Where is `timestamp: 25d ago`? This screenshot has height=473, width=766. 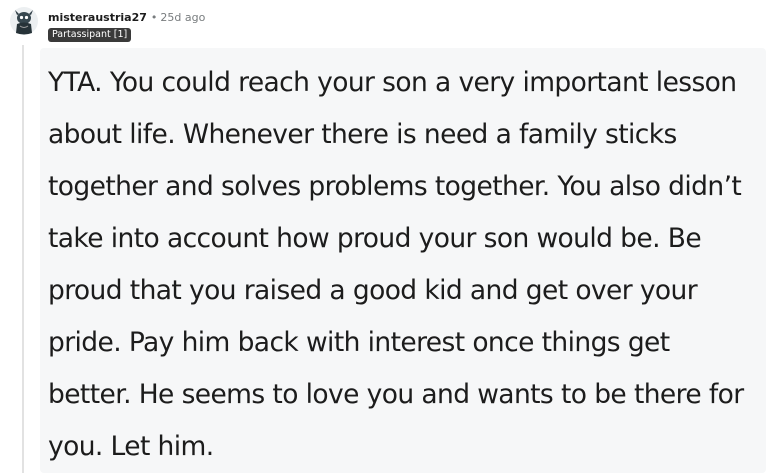
timestamp: 25d ago is located at coordinates (182, 17).